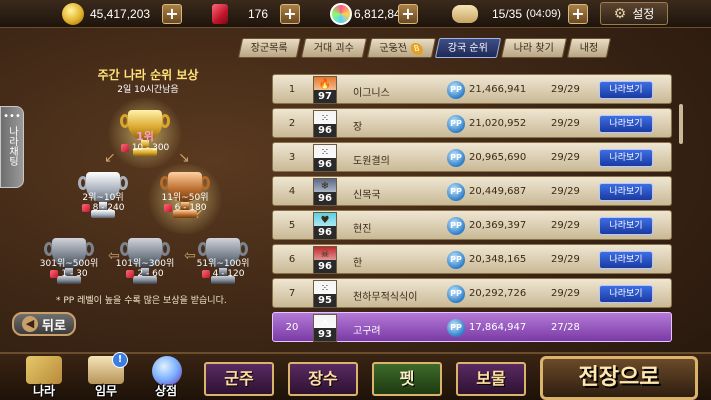  What do you see at coordinates (269, 48) in the screenshot?
I see `tab-general-list: 장군목록` at bounding box center [269, 48].